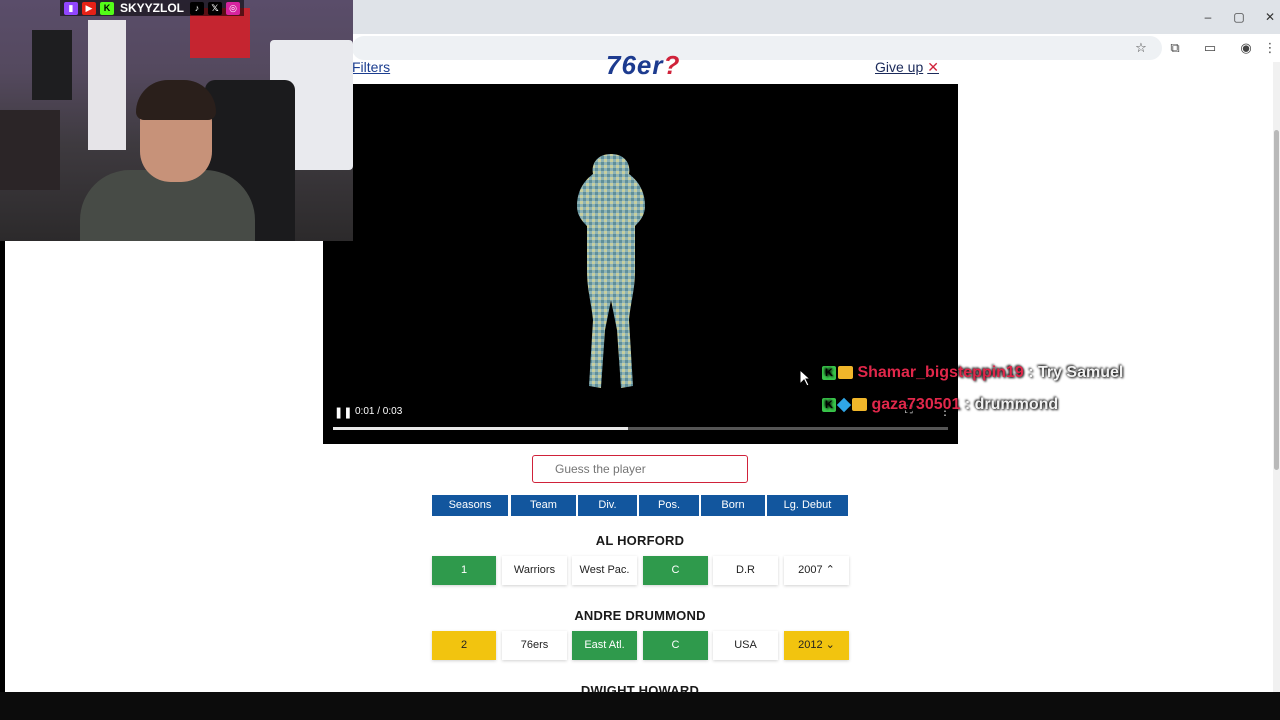 Image resolution: width=1280 pixels, height=720 pixels. Describe the element at coordinates (1208, 17) in the screenshot. I see `minimize-button: –` at that location.